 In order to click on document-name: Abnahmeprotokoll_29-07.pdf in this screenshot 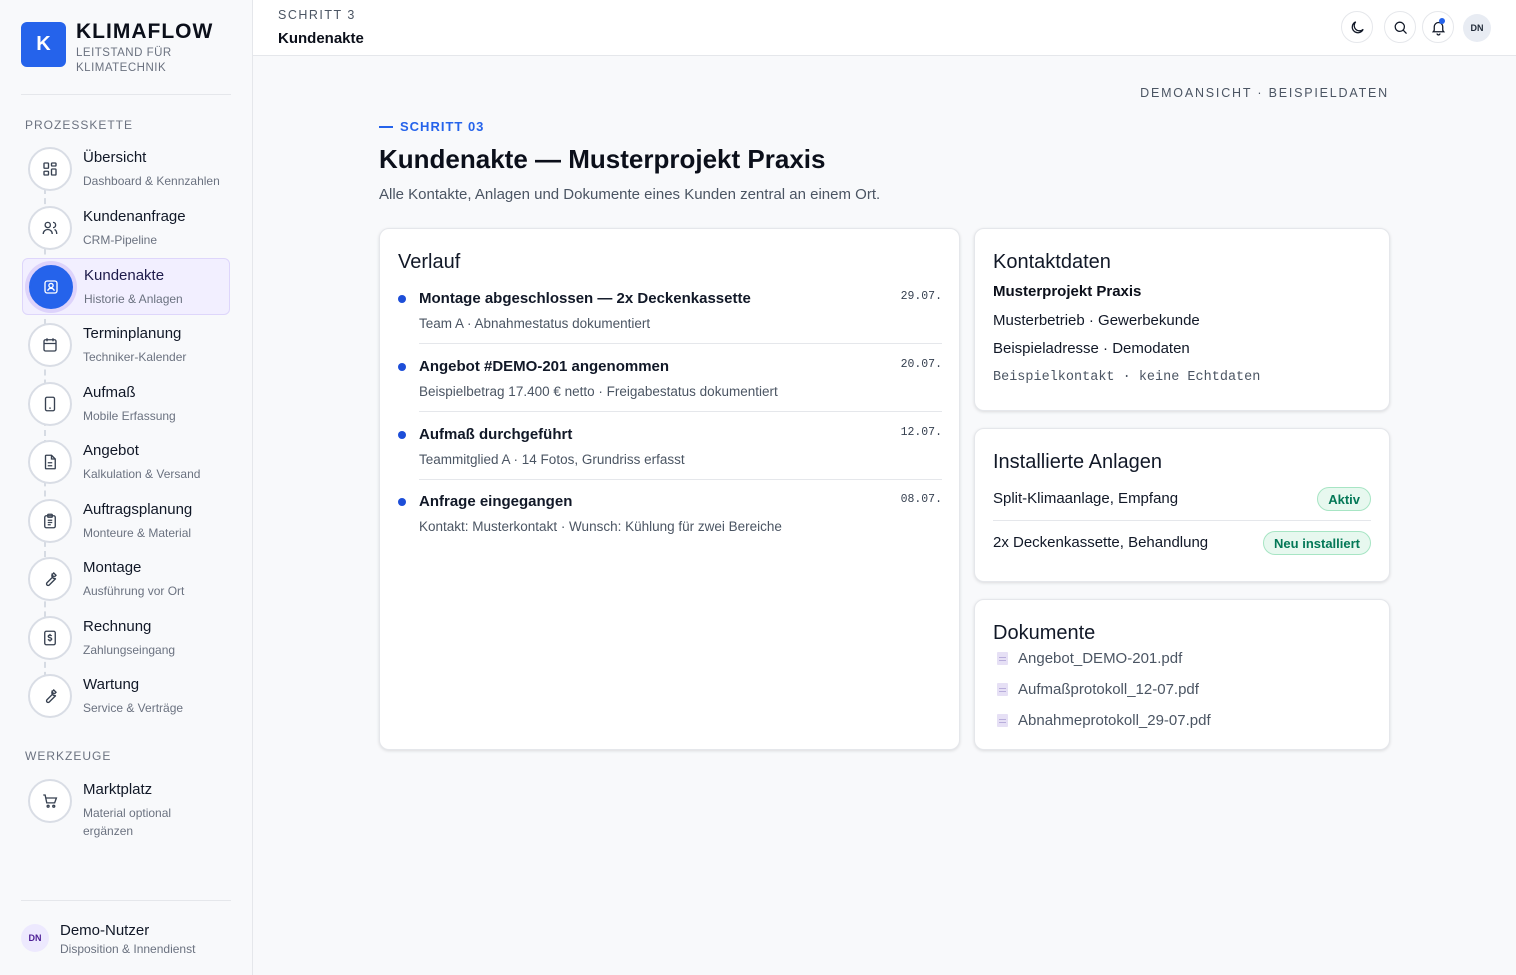, I will do `click(1114, 720)`.